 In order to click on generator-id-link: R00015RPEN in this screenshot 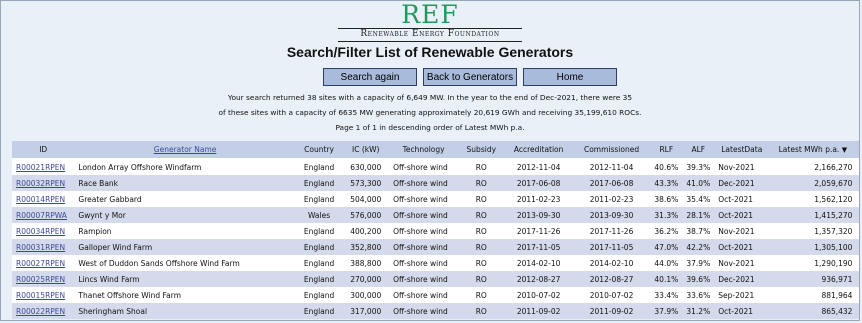, I will do `click(40, 295)`.